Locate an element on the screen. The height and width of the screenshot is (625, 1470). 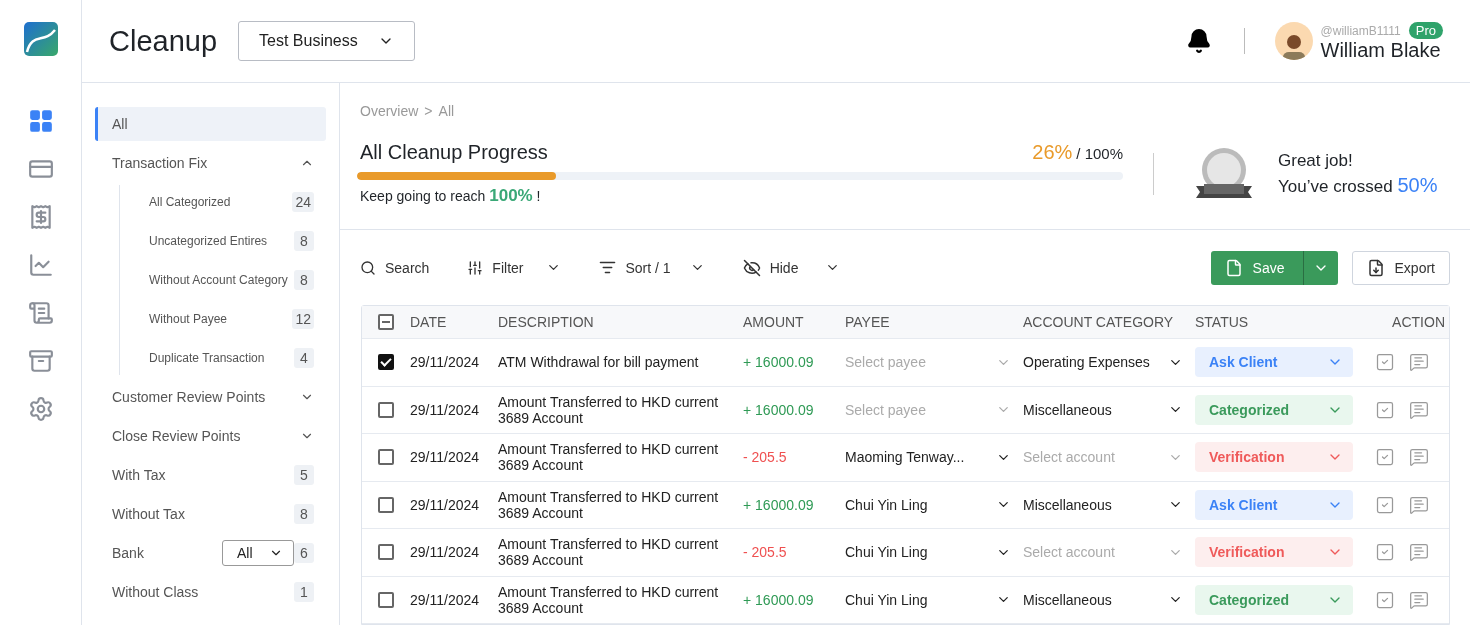
column-header: AMOUNT is located at coordinates (774, 322).